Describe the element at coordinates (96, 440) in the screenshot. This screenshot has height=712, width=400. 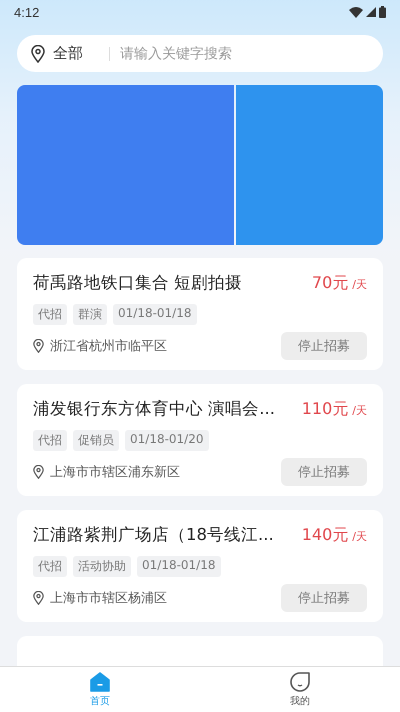
I see `job-tag: 促销员` at that location.